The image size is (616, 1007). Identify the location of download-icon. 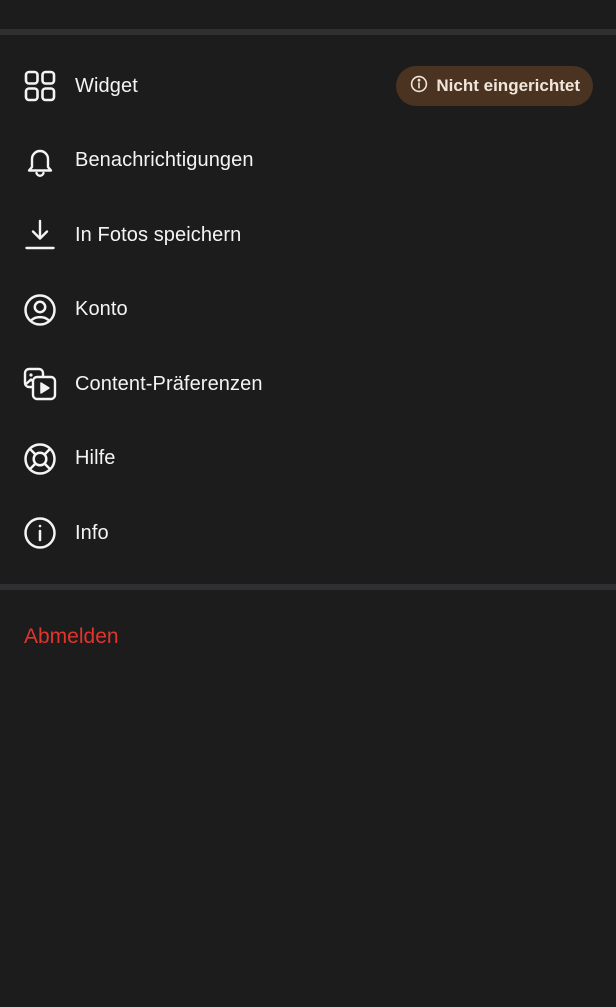
(40, 235).